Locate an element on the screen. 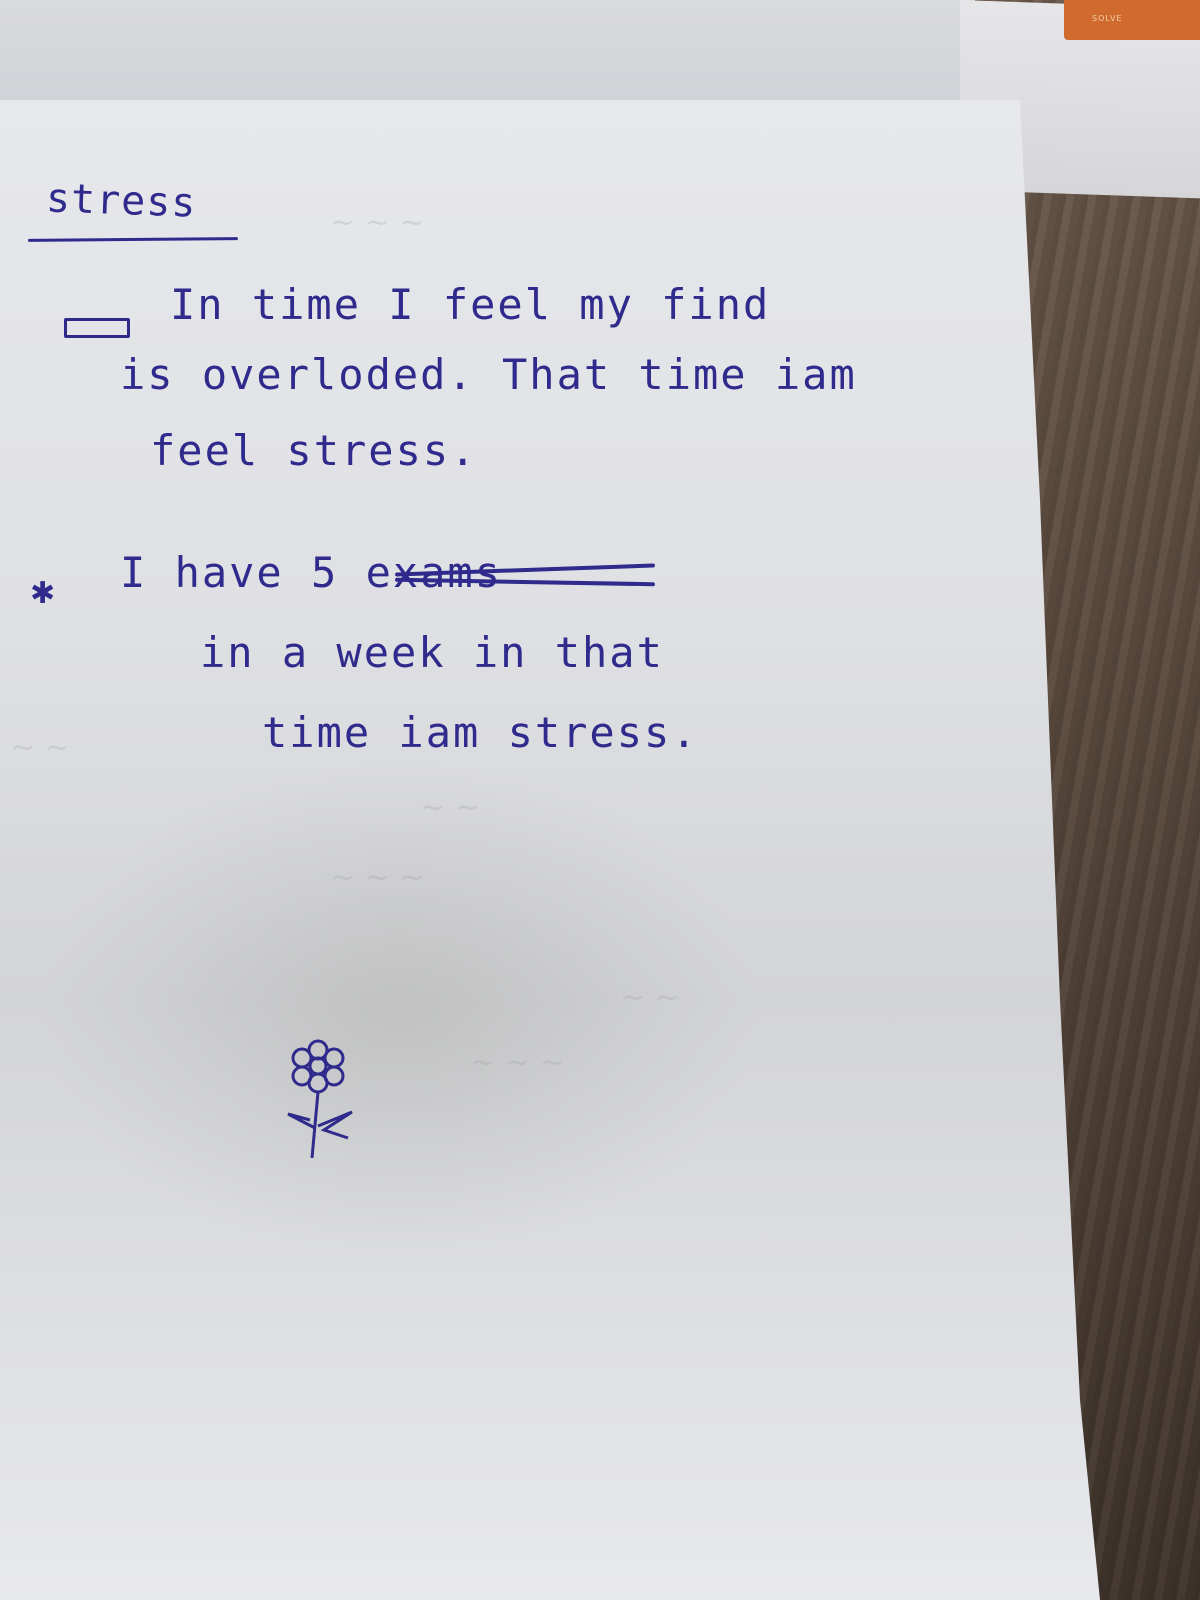 This screenshot has width=1200, height=1600. note-line-1: In time I feel my find is located at coordinates (470, 304).